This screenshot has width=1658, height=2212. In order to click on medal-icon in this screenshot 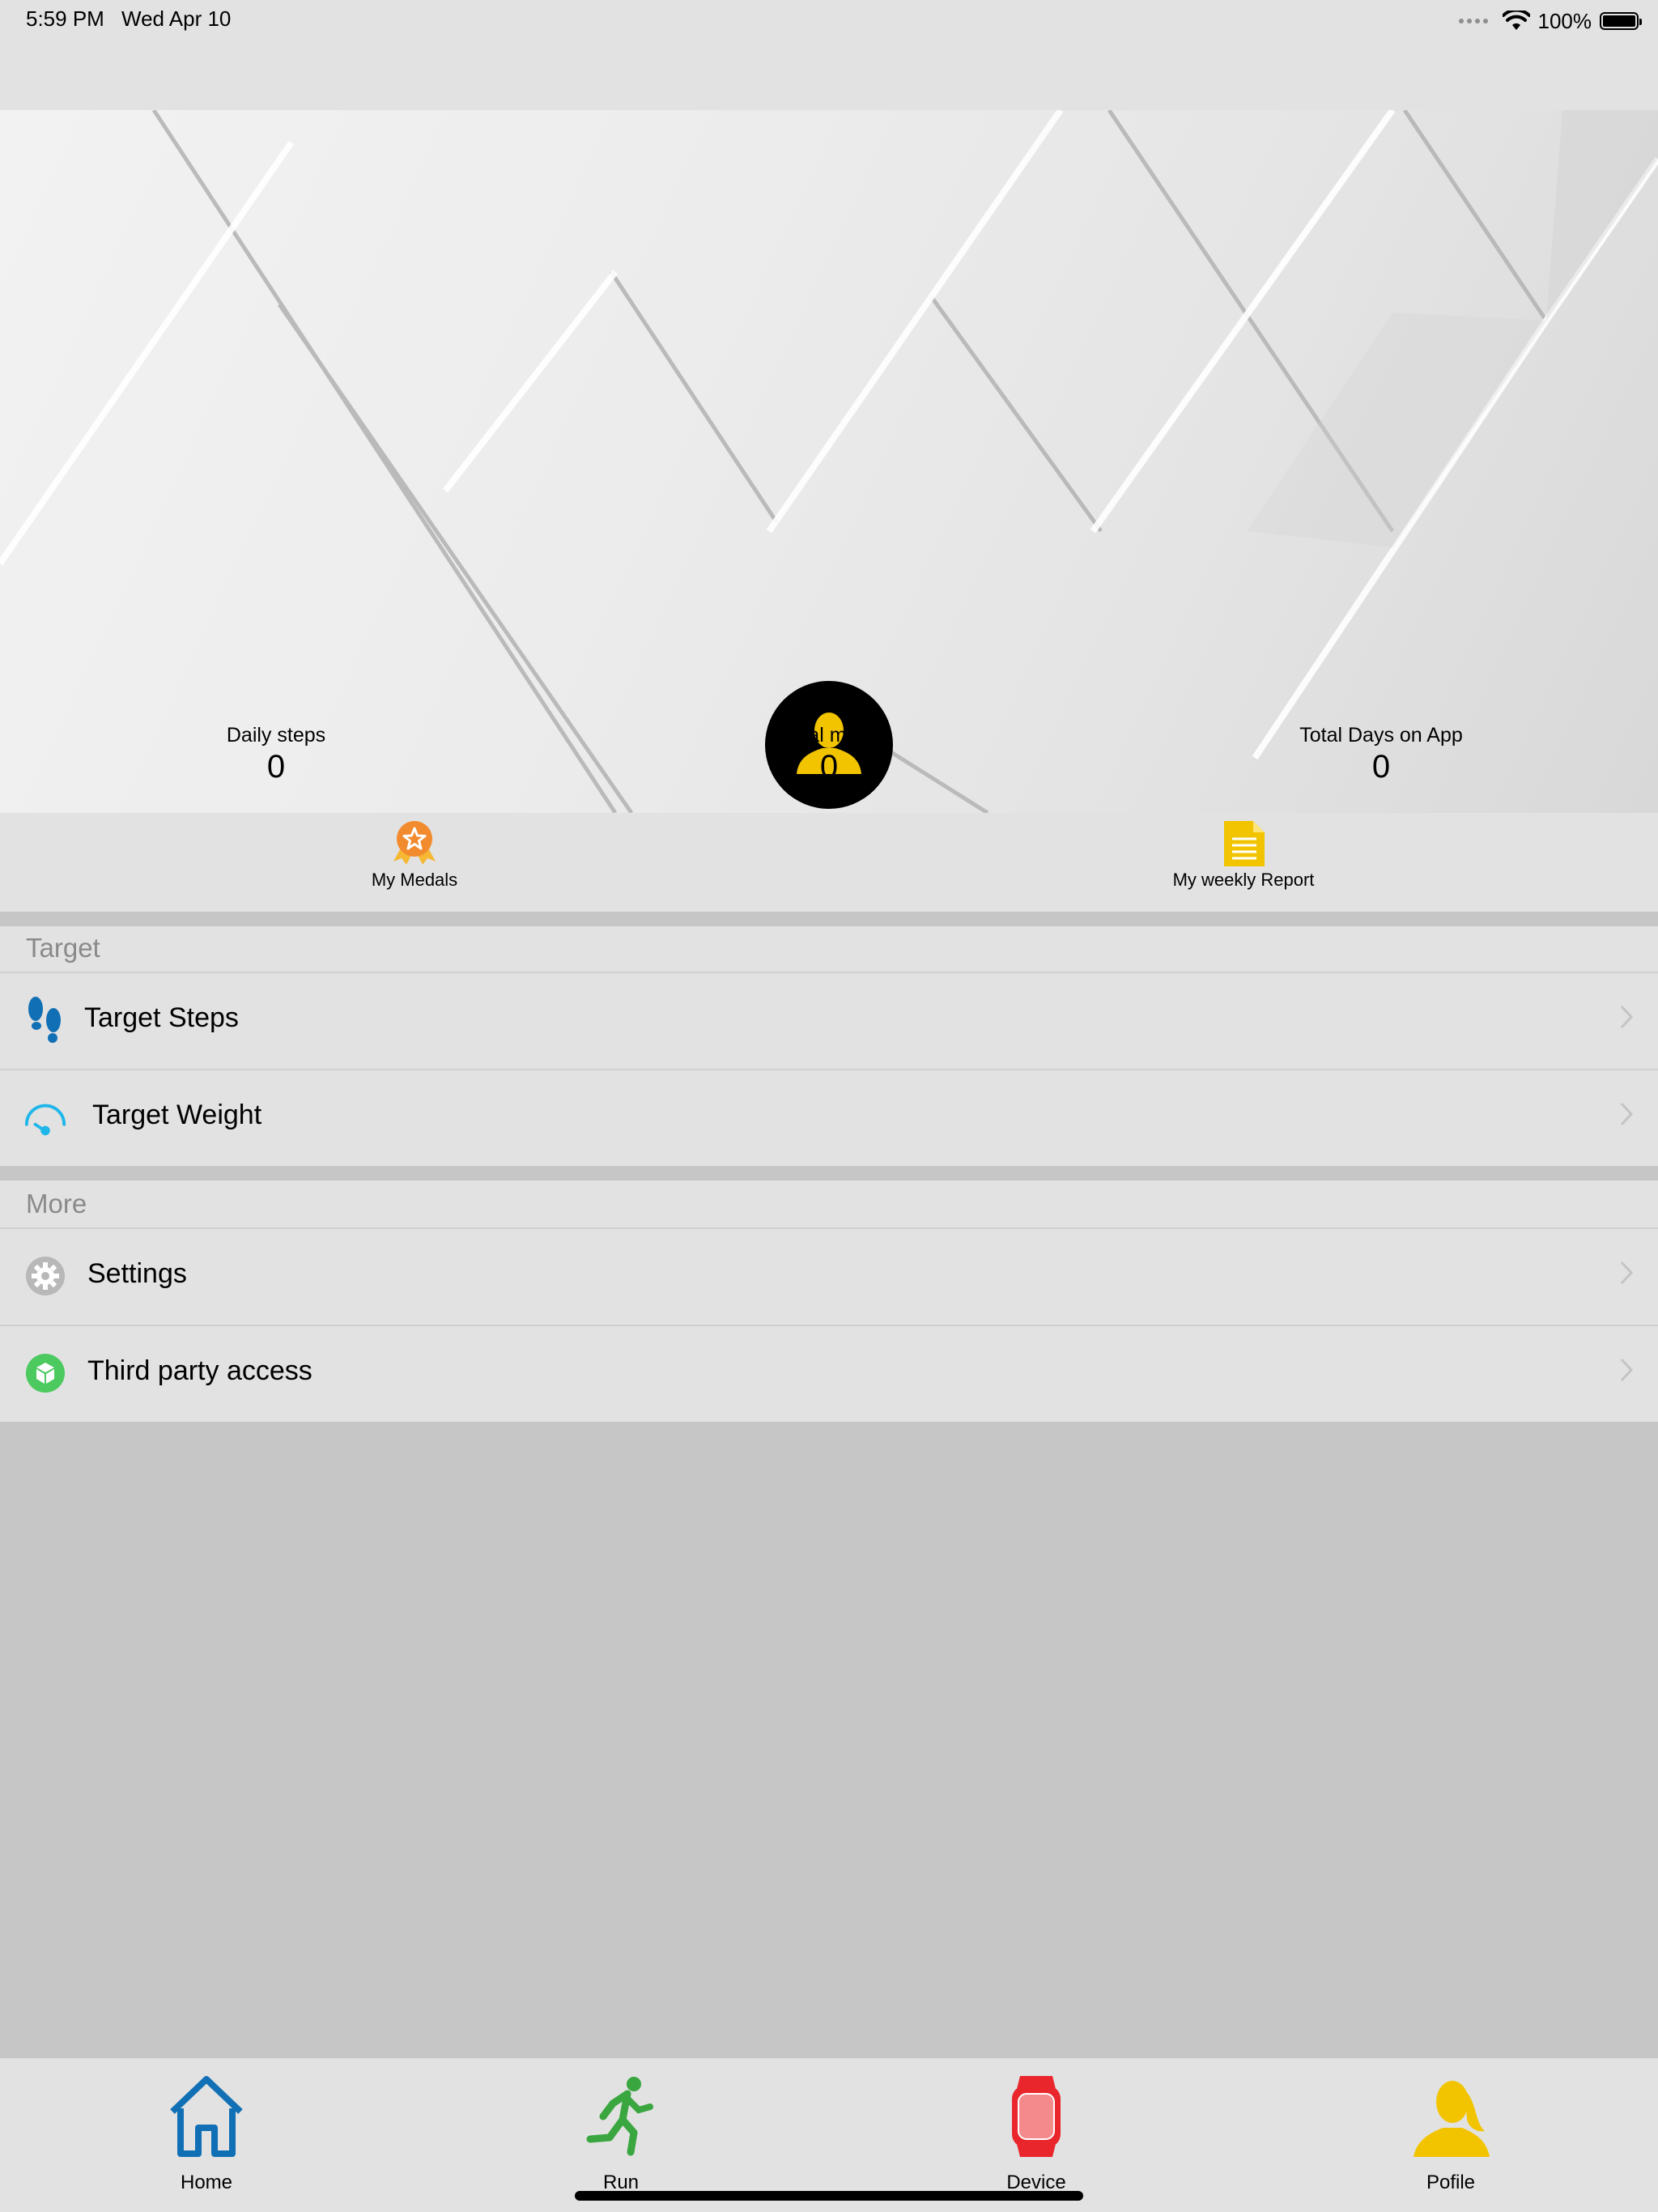, I will do `click(414, 843)`.